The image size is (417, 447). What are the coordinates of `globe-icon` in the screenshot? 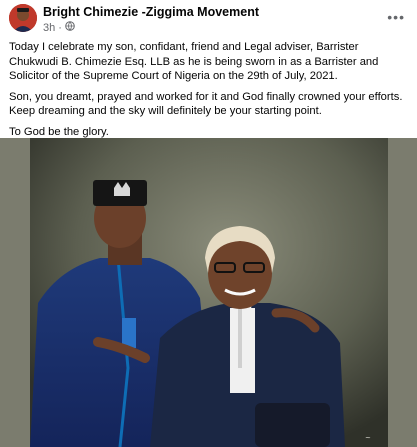 It's located at (70, 27).